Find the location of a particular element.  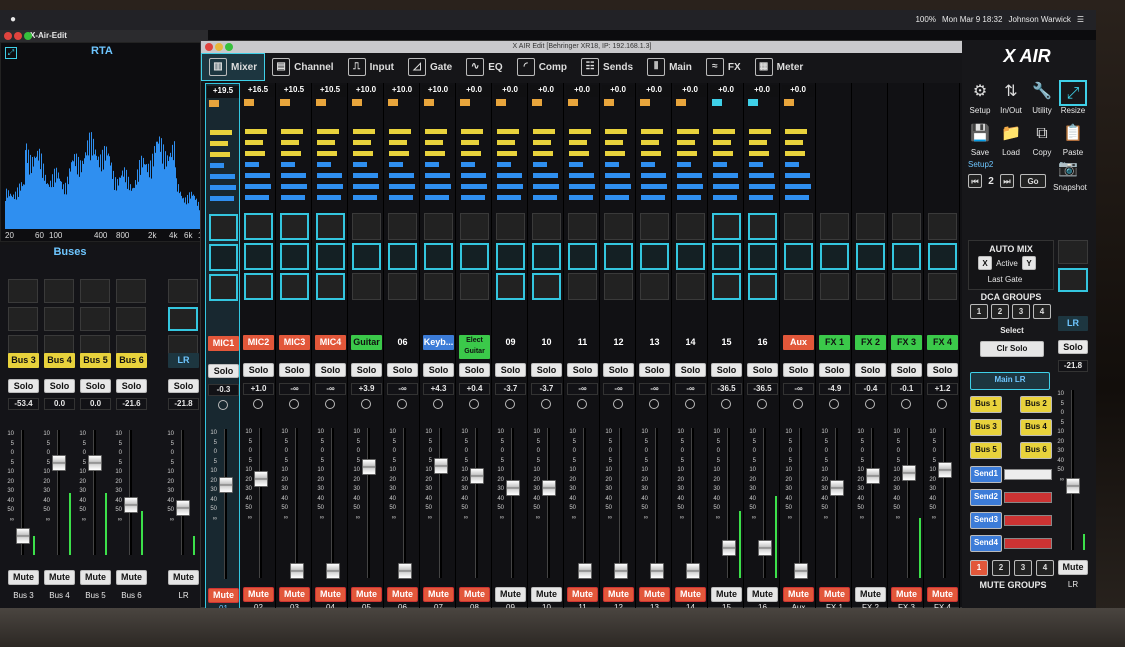

lr-eq-block is located at coordinates (1073, 280).